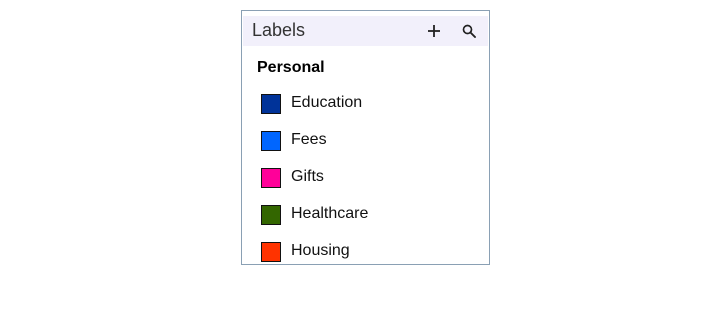 This screenshot has width=701, height=313. Describe the element at coordinates (307, 176) in the screenshot. I see `label-name: Gifts` at that location.